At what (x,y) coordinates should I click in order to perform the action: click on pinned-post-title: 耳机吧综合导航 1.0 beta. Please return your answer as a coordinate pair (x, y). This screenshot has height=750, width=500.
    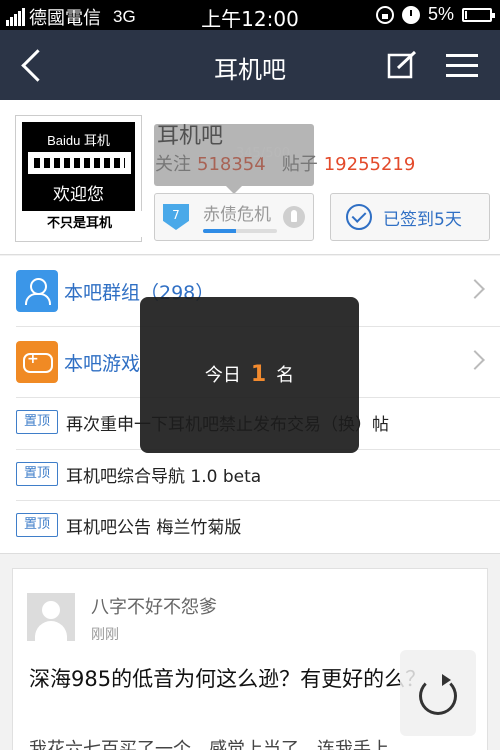
    Looking at the image, I should click on (164, 477).